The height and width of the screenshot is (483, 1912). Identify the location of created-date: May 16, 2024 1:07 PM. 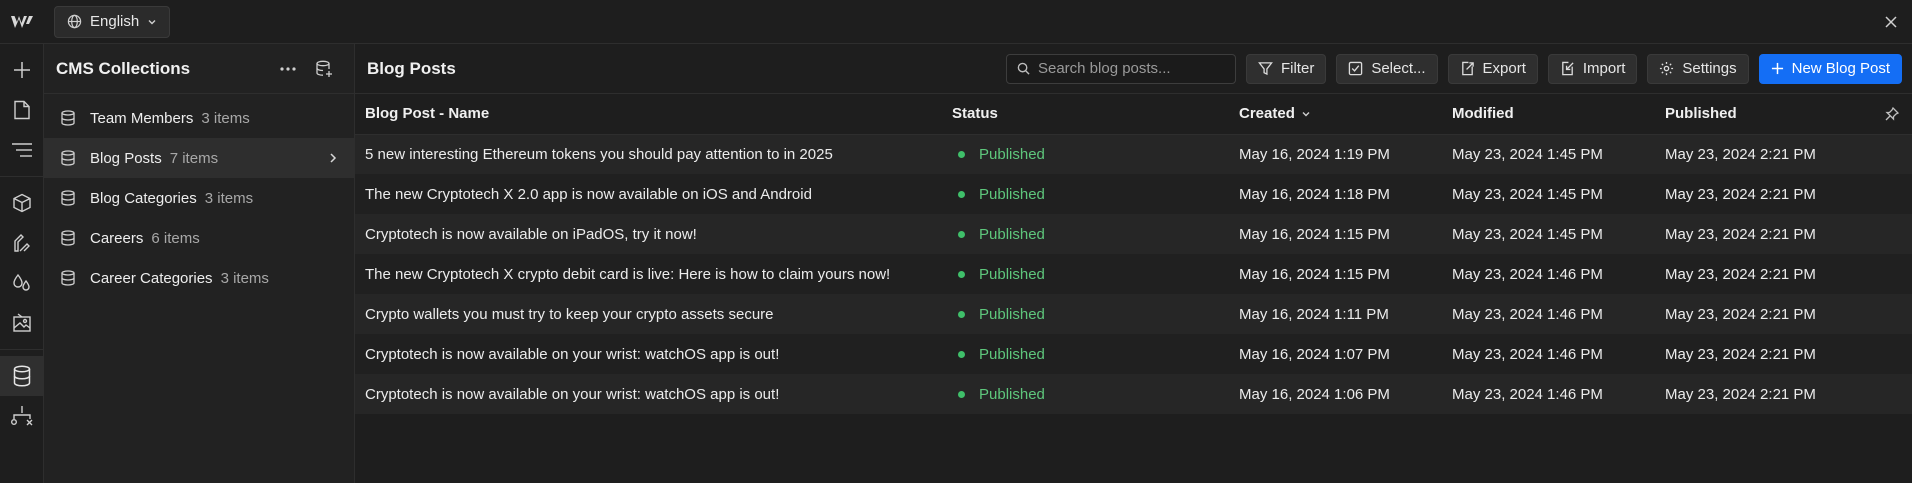
(1335, 354).